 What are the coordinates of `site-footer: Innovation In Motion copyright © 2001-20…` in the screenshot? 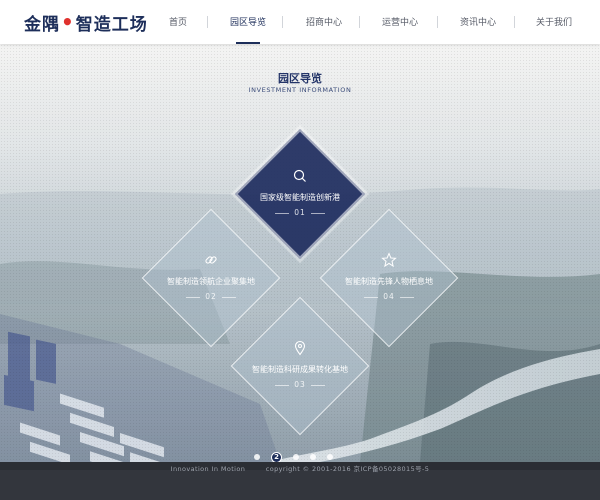 It's located at (300, 481).